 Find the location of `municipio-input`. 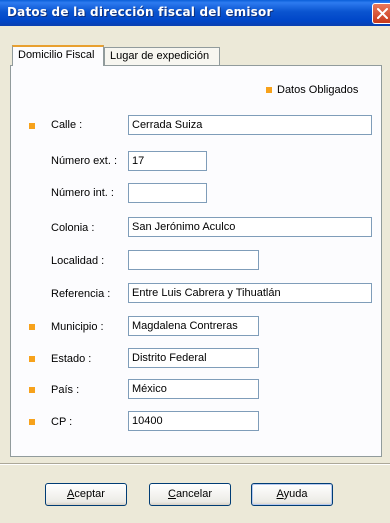

municipio-input is located at coordinates (193, 326).